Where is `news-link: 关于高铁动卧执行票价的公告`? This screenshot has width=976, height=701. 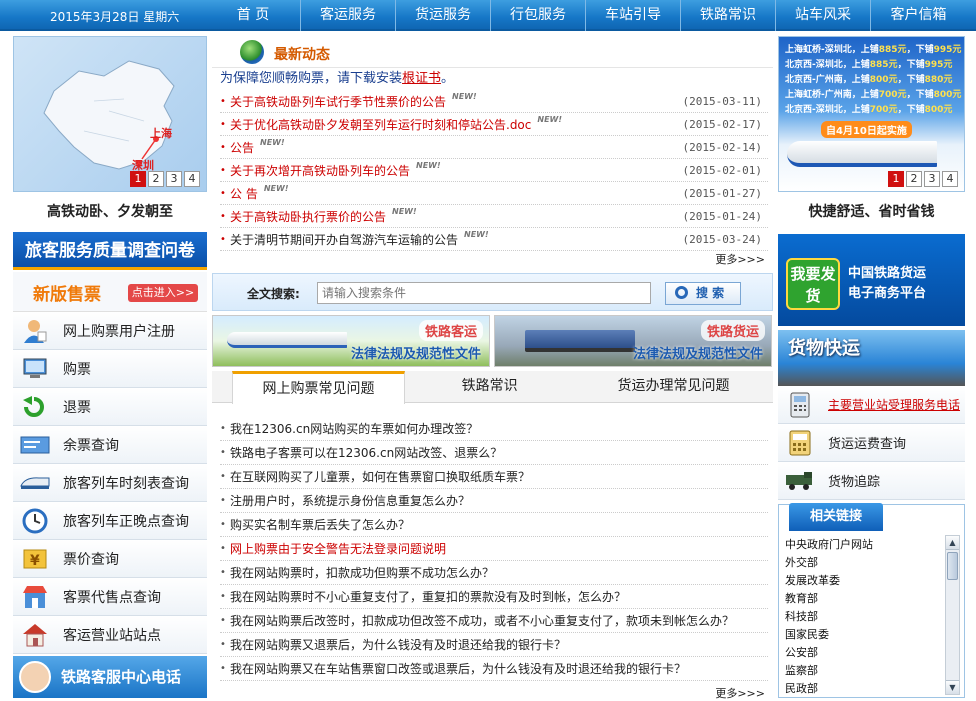
news-link: 关于高铁动卧执行票价的公告 is located at coordinates (308, 216).